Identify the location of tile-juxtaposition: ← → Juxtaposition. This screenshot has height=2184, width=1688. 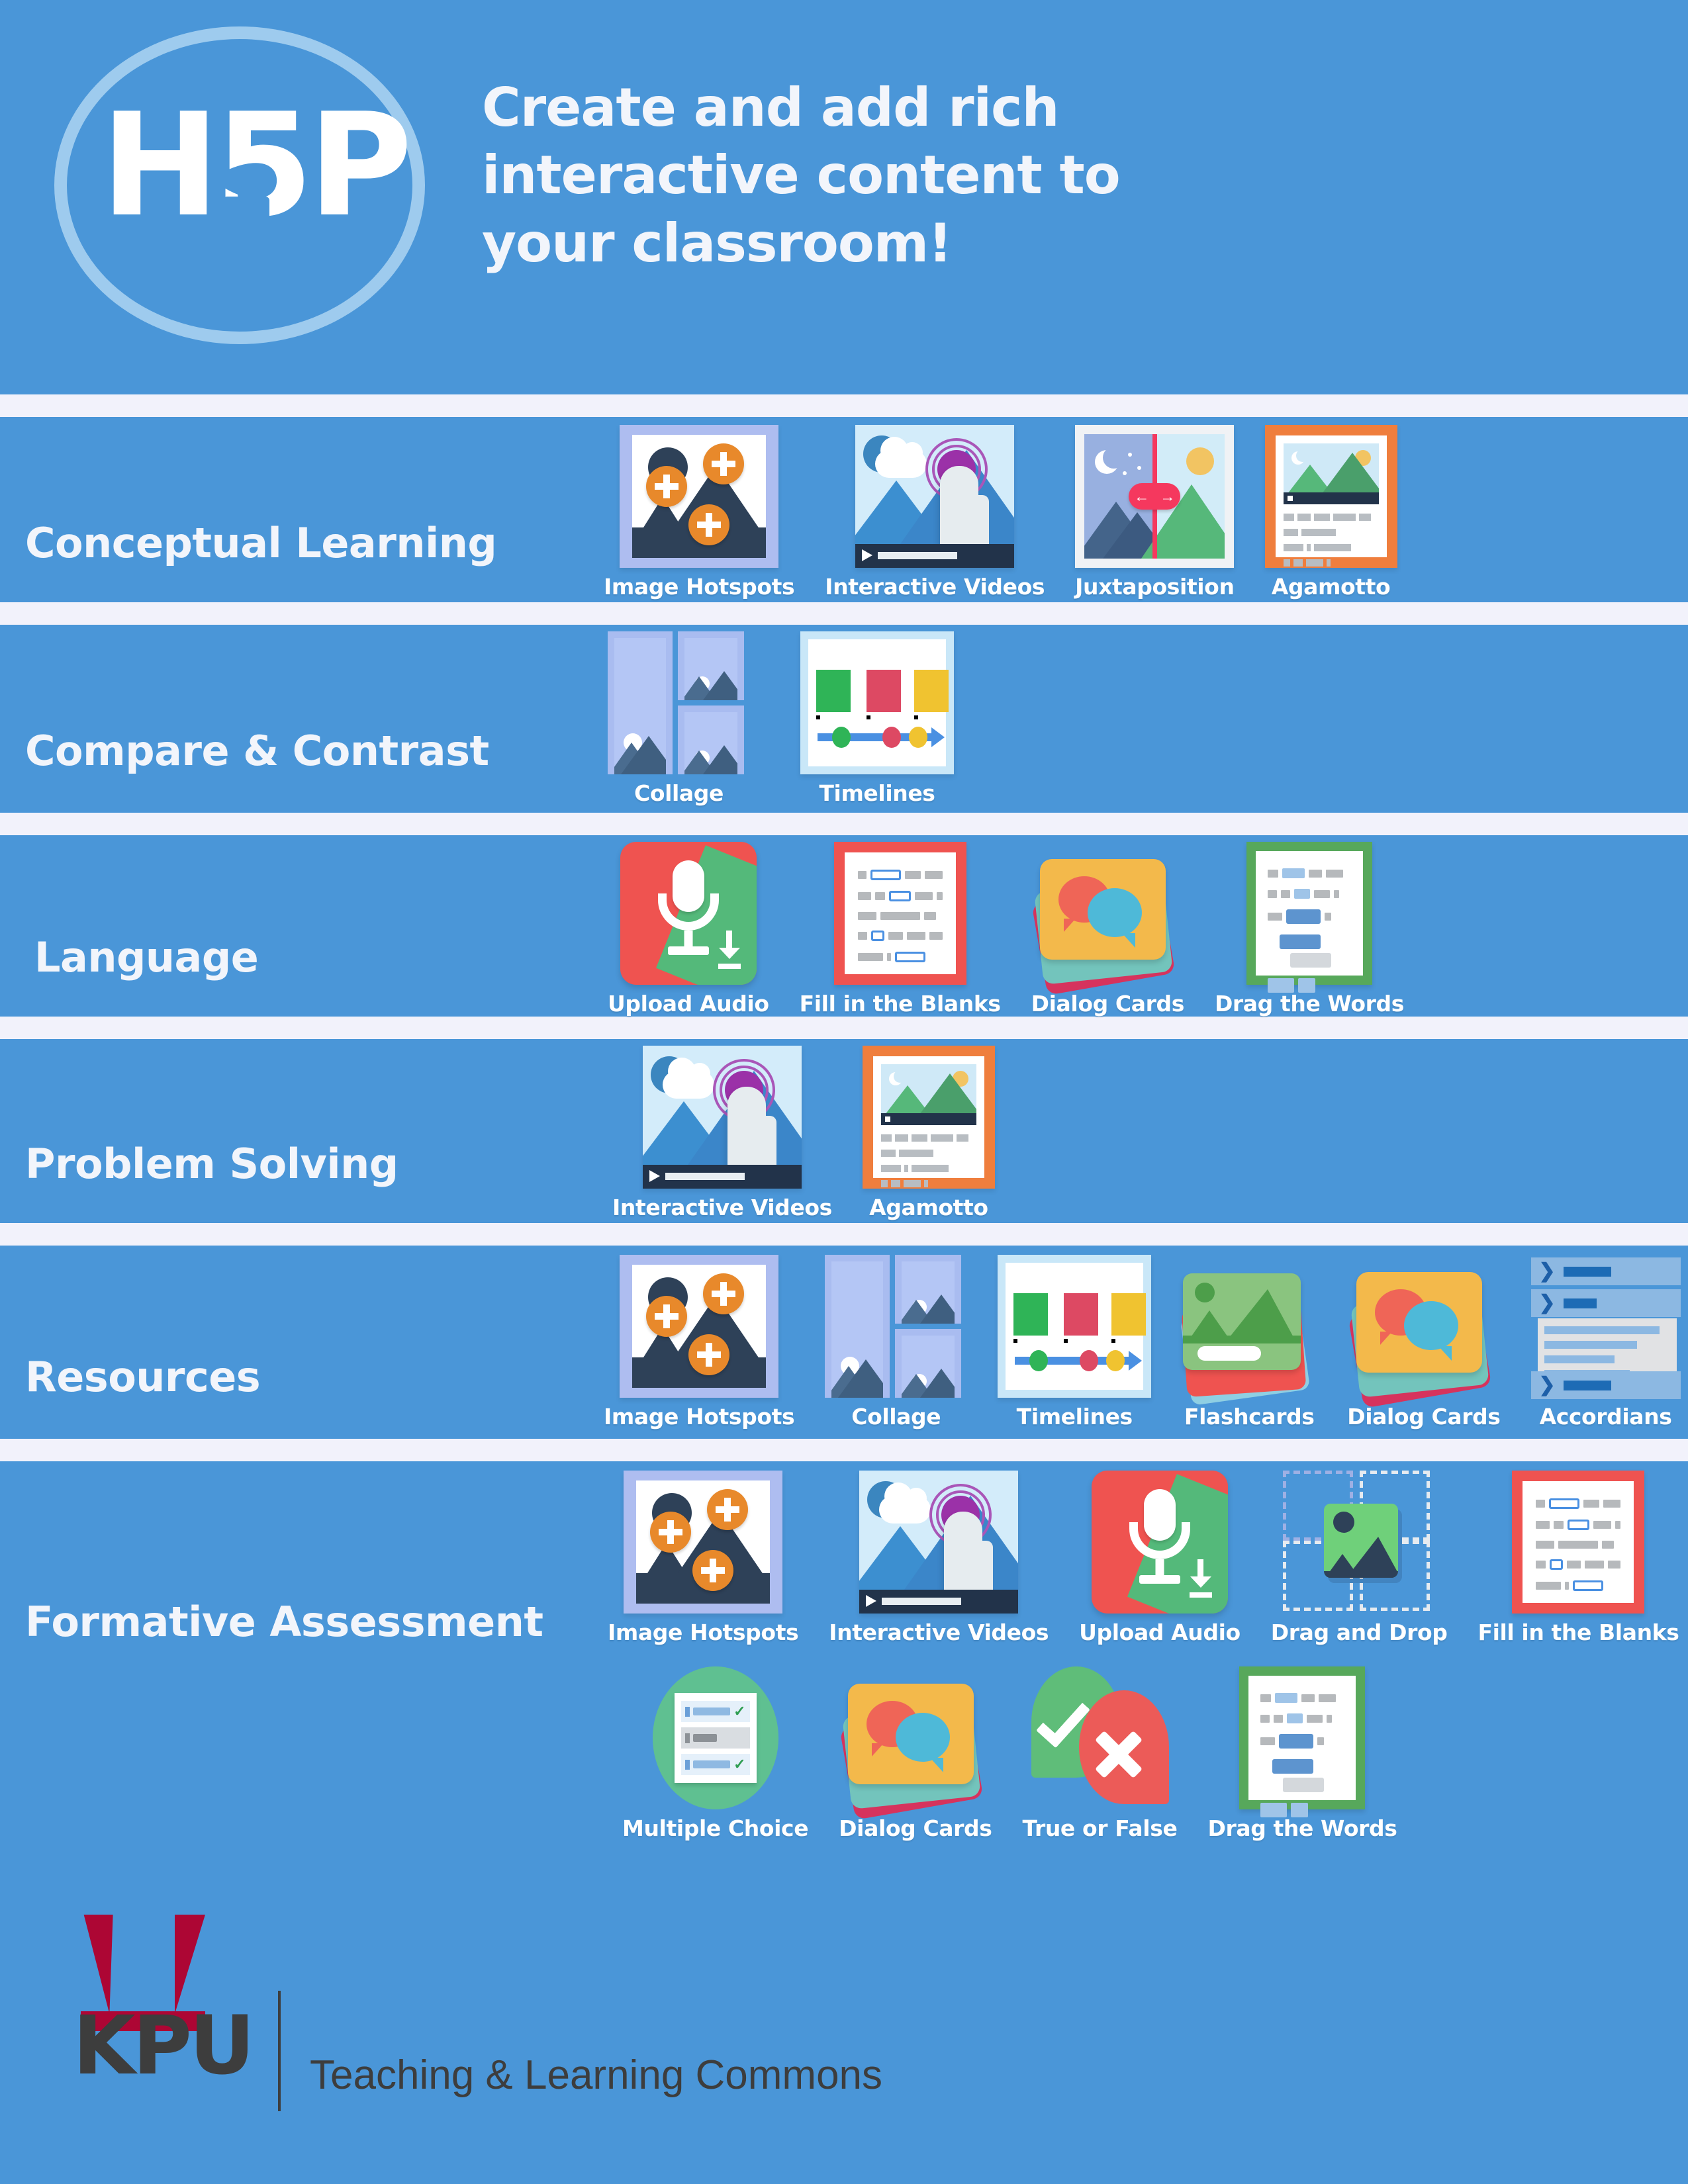
(1155, 512).